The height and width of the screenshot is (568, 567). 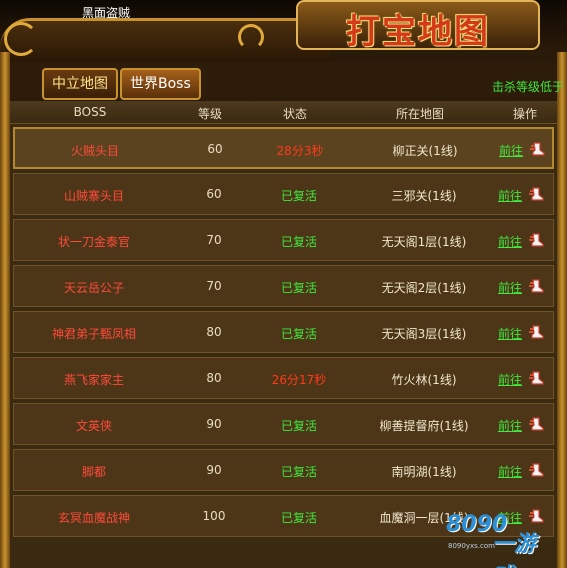 What do you see at coordinates (93, 288) in the screenshot?
I see `boss-name: 天云岳公子` at bounding box center [93, 288].